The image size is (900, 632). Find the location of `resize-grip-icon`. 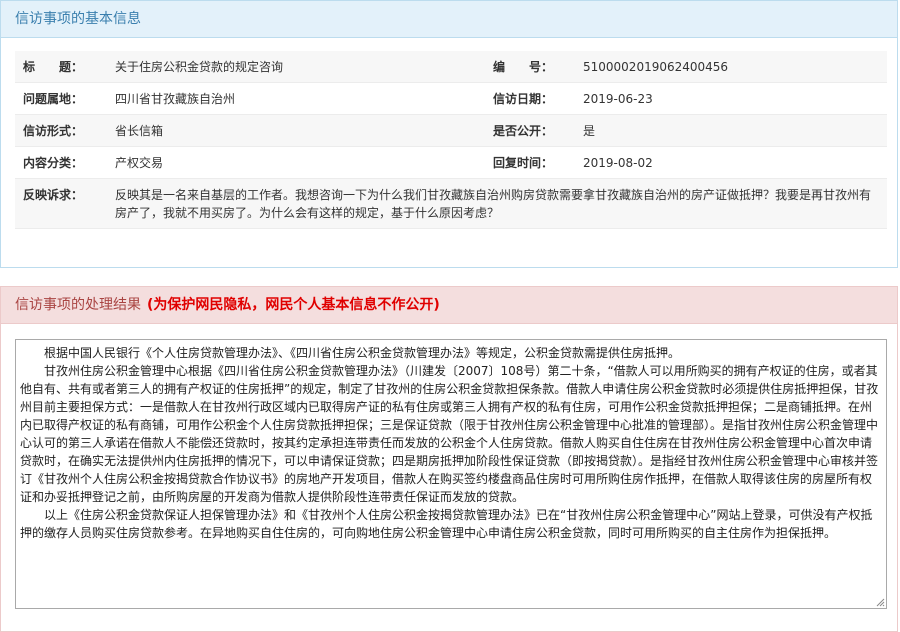

resize-grip-icon is located at coordinates (880, 602).